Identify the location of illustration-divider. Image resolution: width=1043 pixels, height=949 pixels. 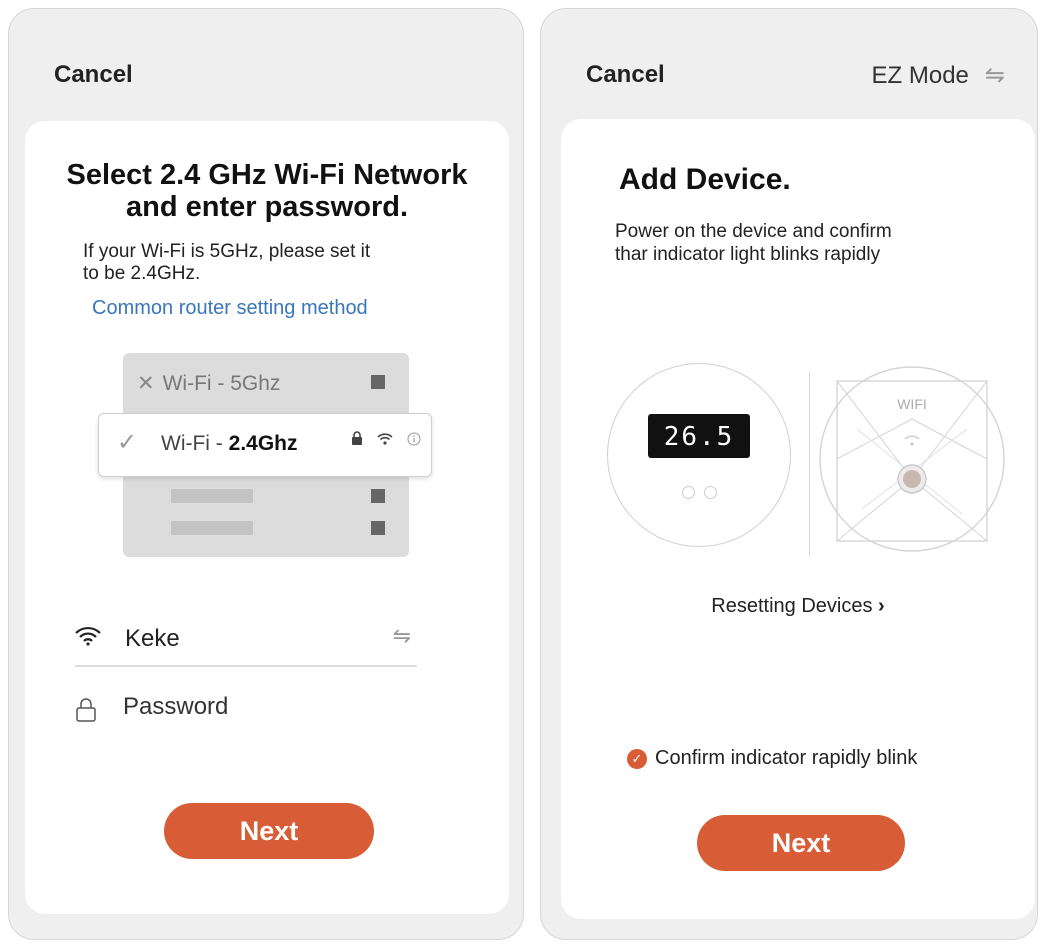
(809, 464).